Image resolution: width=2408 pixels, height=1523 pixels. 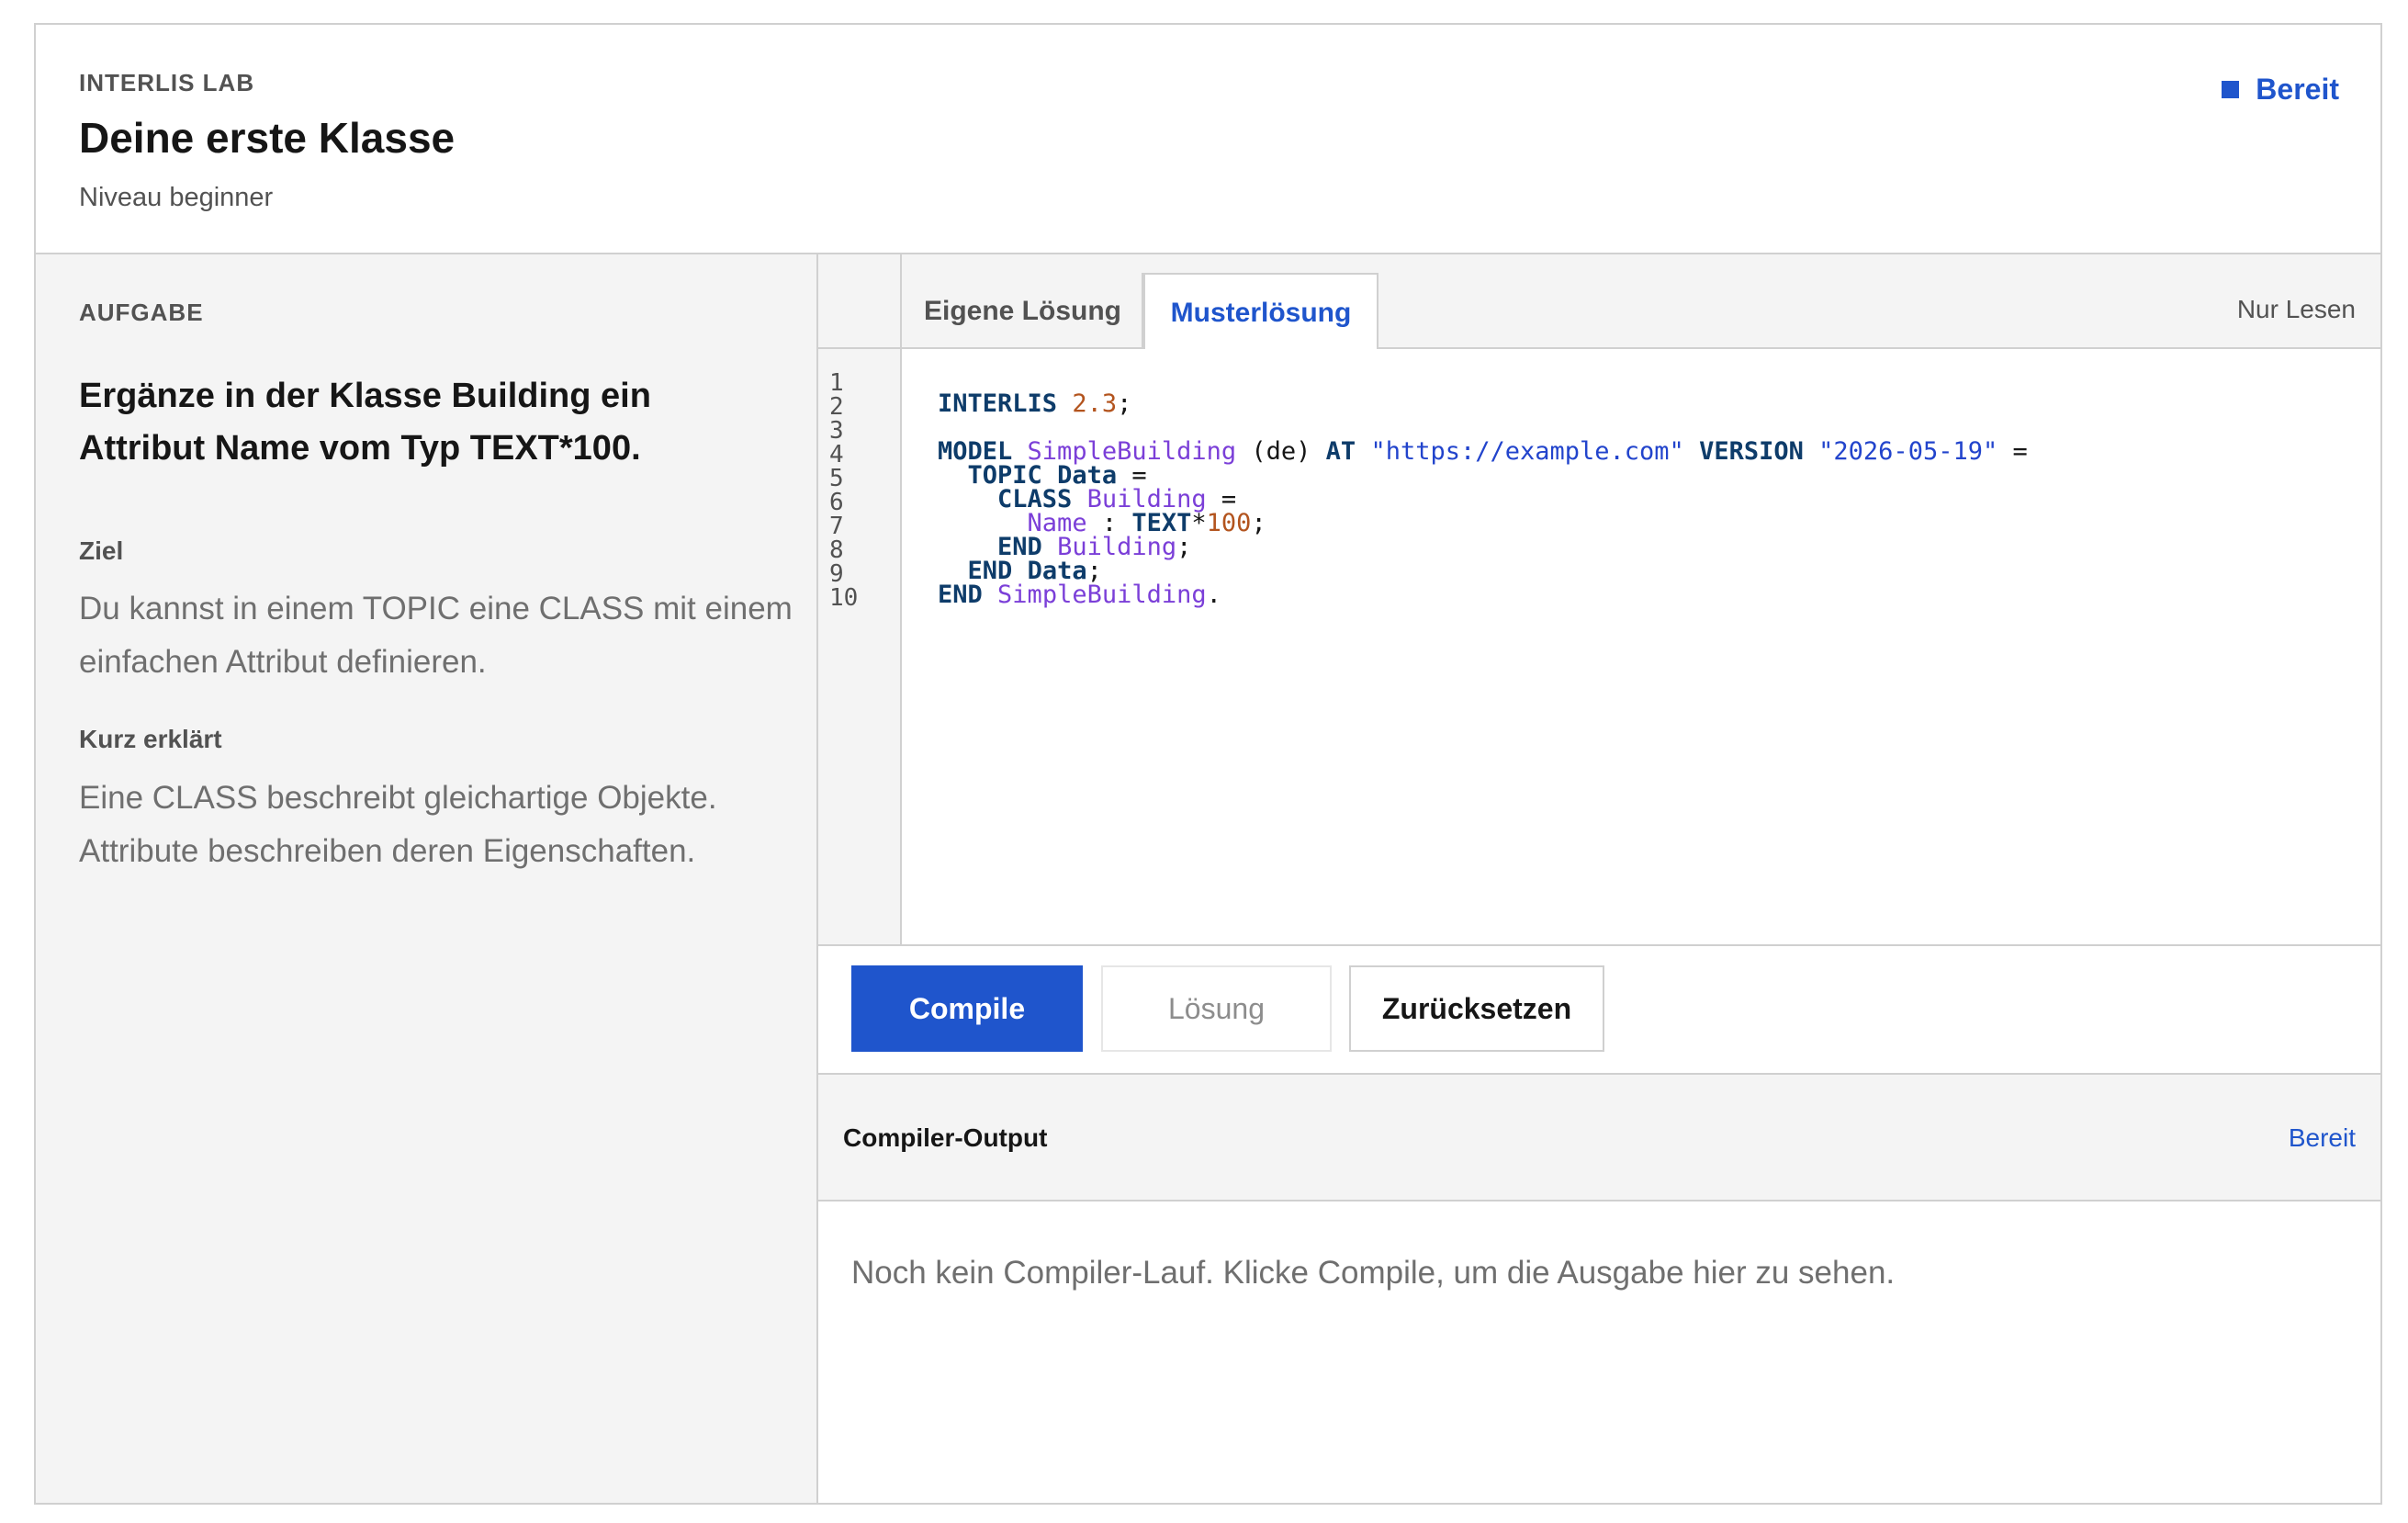 I want to click on code-line: END Data;, so click(x=1483, y=568).